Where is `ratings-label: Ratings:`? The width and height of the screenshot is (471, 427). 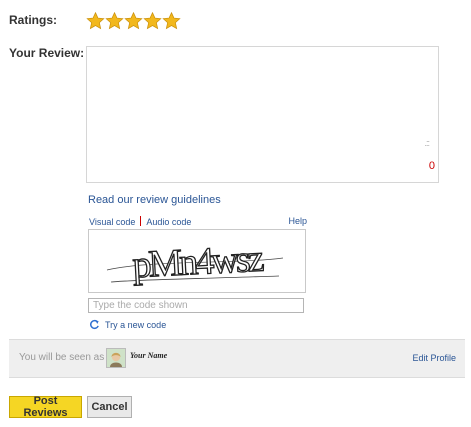 ratings-label: Ratings: is located at coordinates (33, 20).